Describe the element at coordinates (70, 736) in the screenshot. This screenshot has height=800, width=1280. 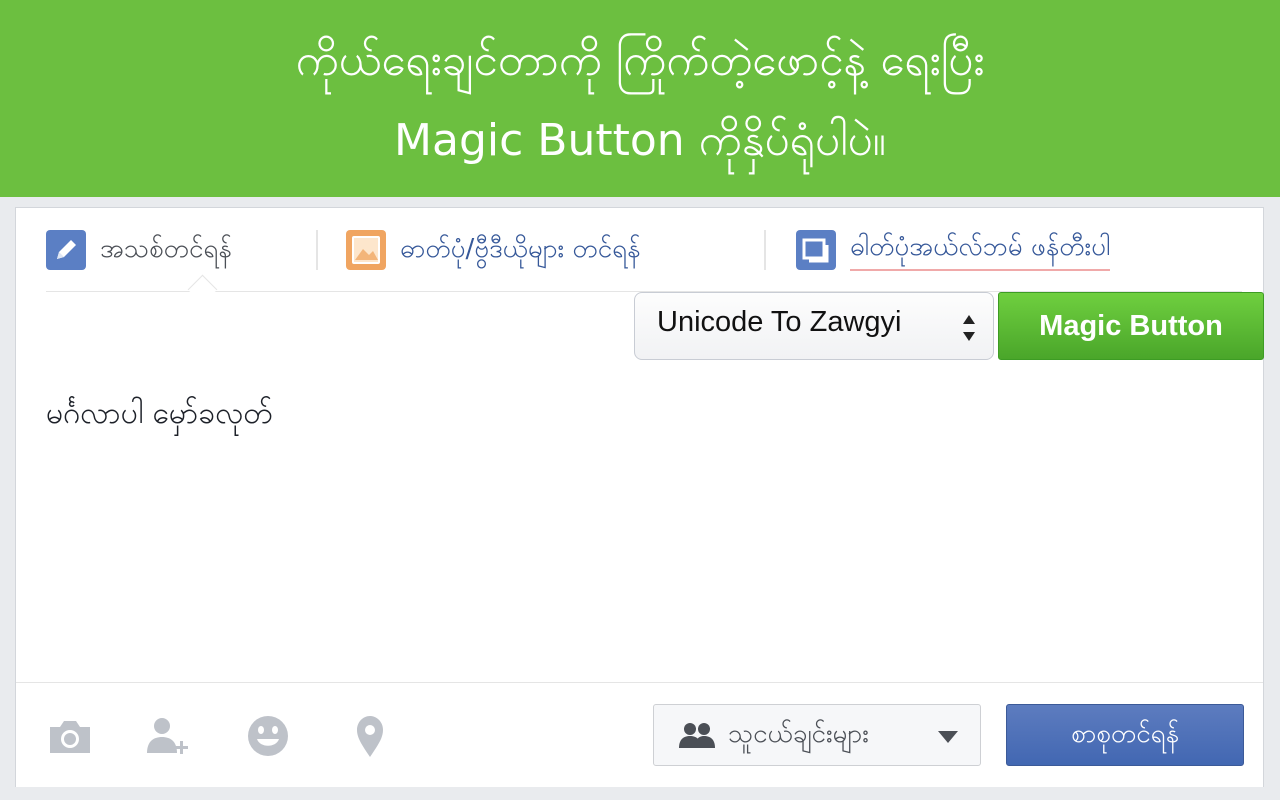
I see `camera-icon` at that location.